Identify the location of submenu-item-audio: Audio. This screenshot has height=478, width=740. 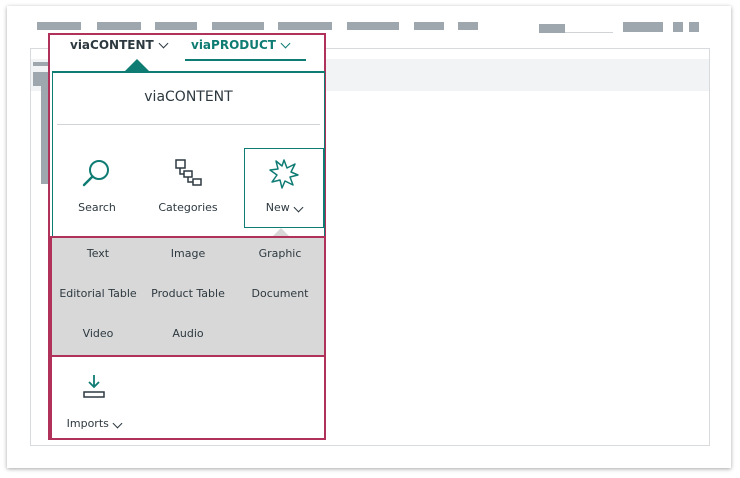
(188, 333).